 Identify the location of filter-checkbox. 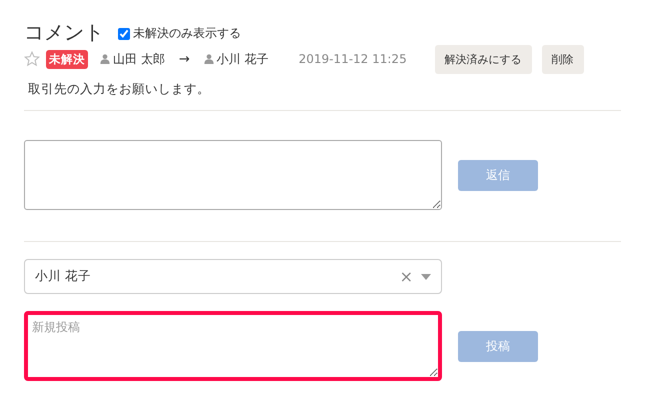
(124, 34).